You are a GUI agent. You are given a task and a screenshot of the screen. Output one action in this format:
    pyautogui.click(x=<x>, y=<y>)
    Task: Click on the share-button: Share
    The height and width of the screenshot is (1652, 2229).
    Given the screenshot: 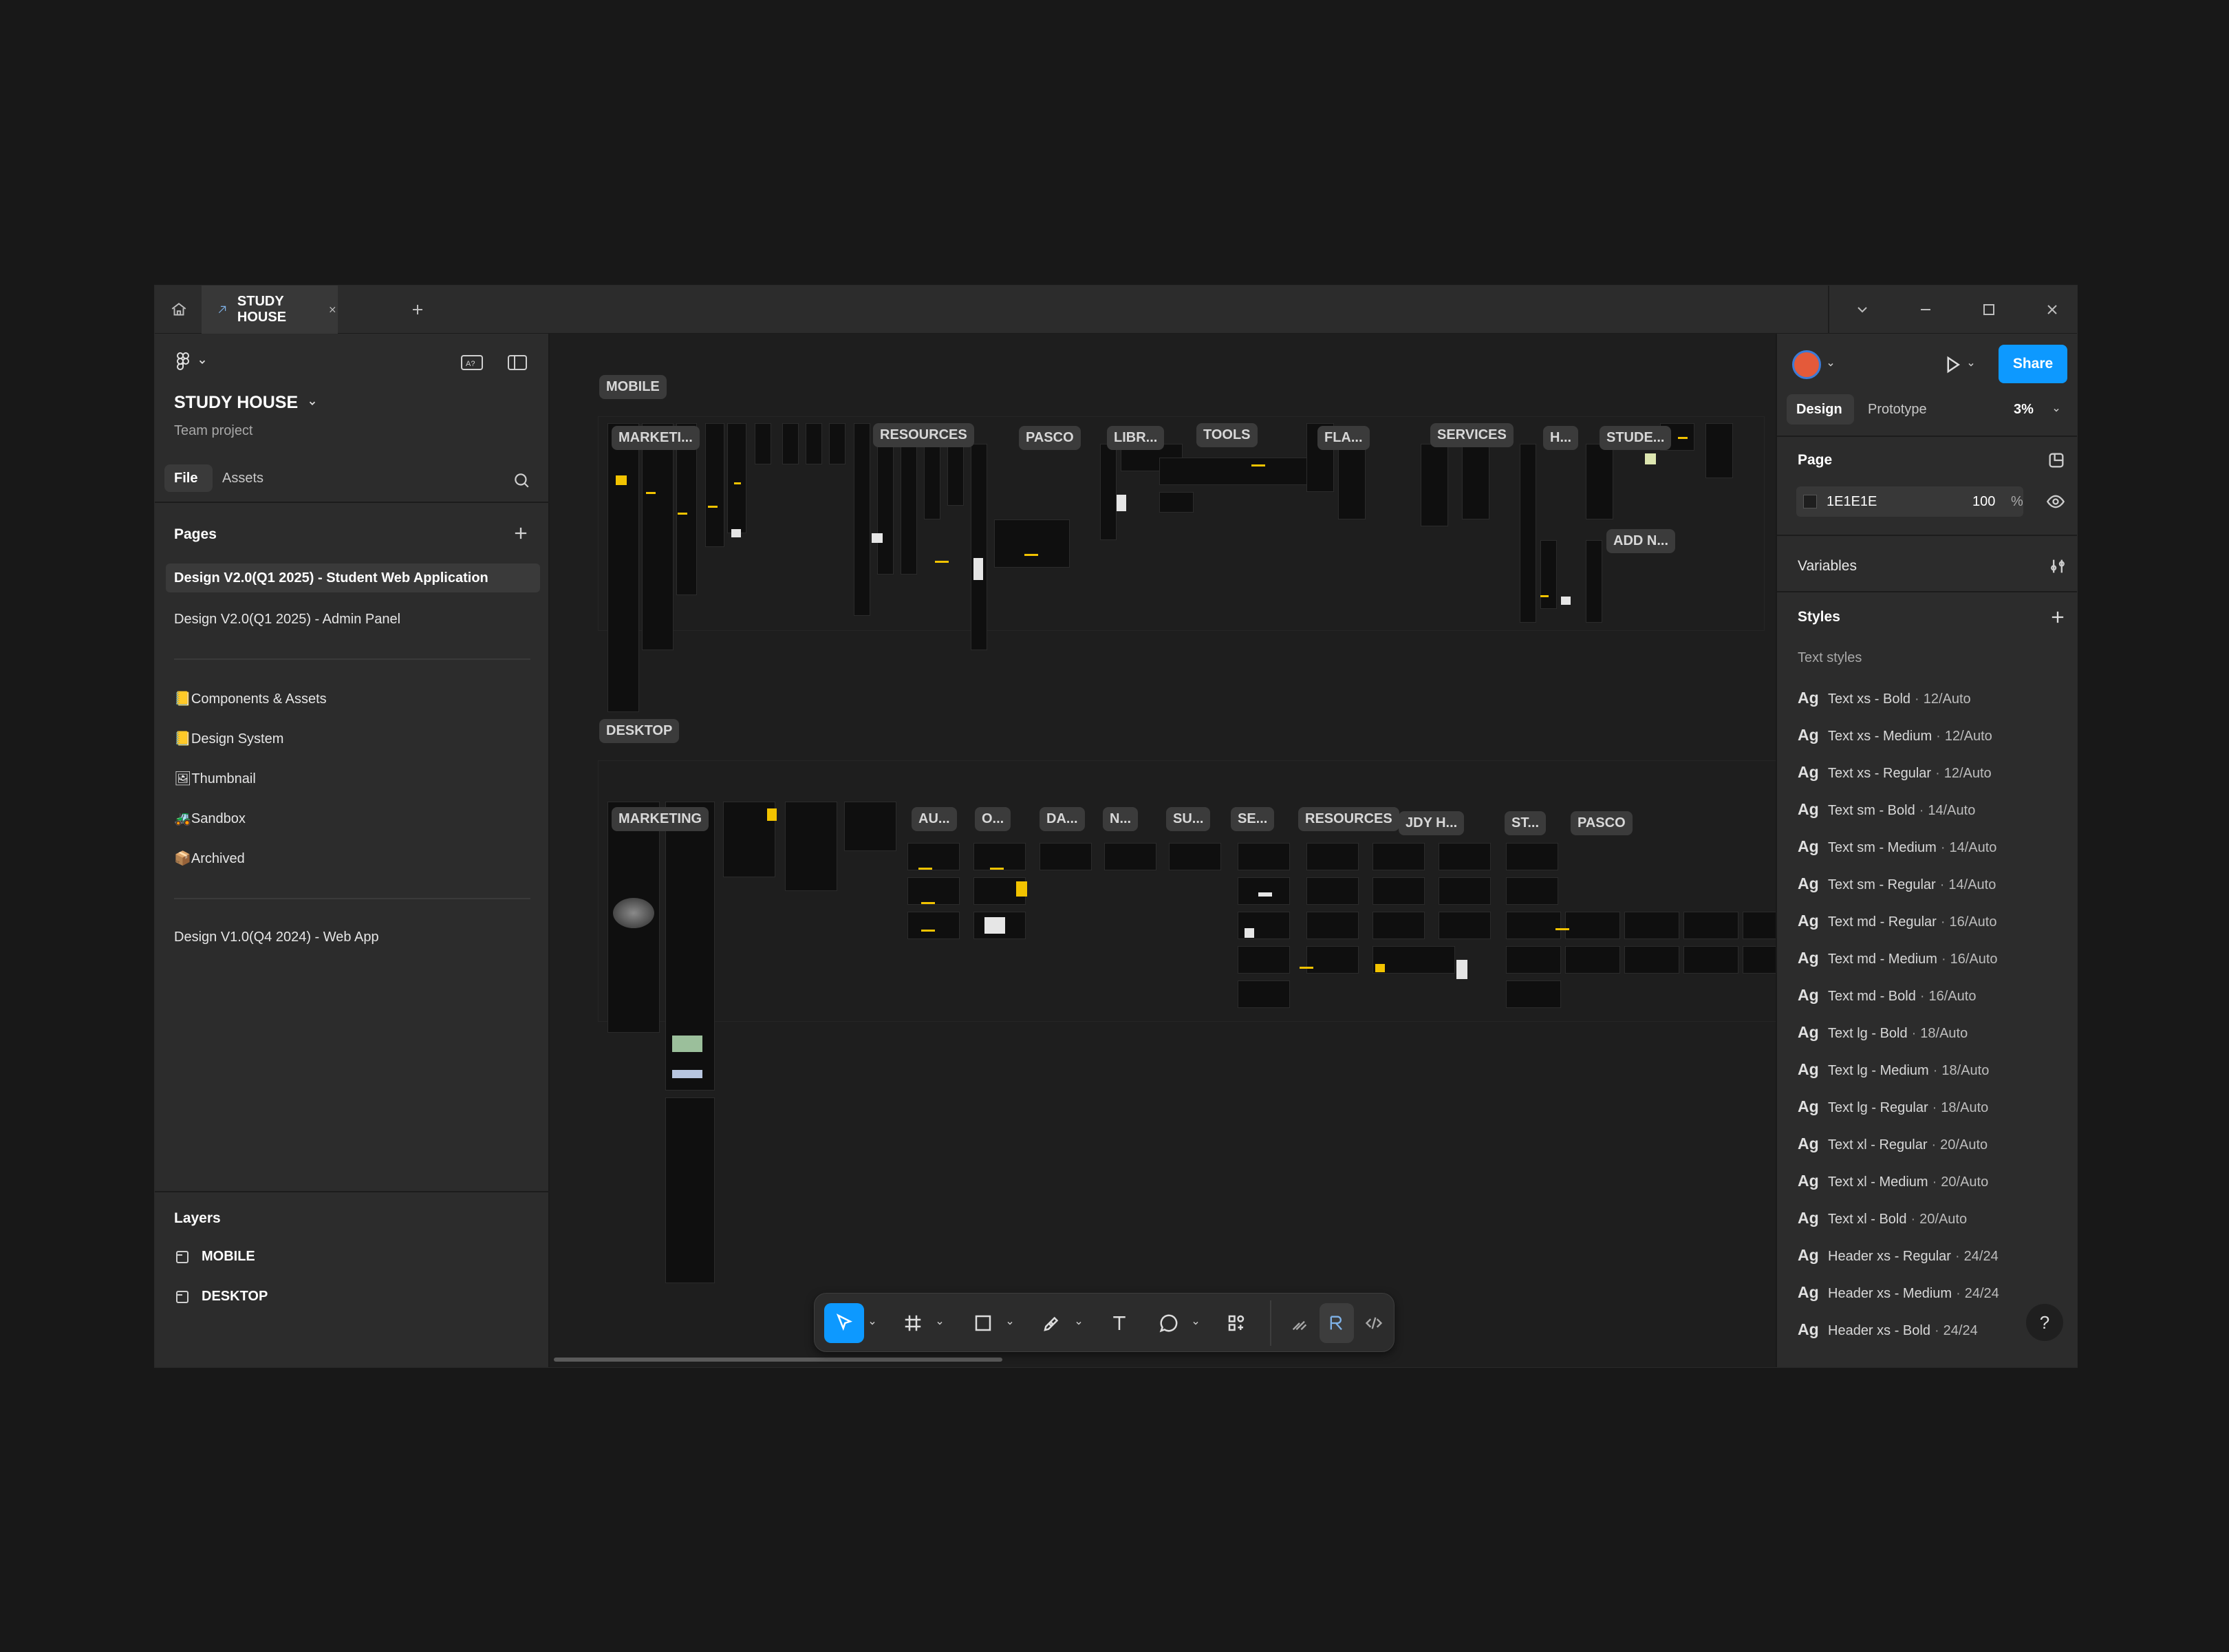 What is the action you would take?
    pyautogui.click(x=2033, y=364)
    